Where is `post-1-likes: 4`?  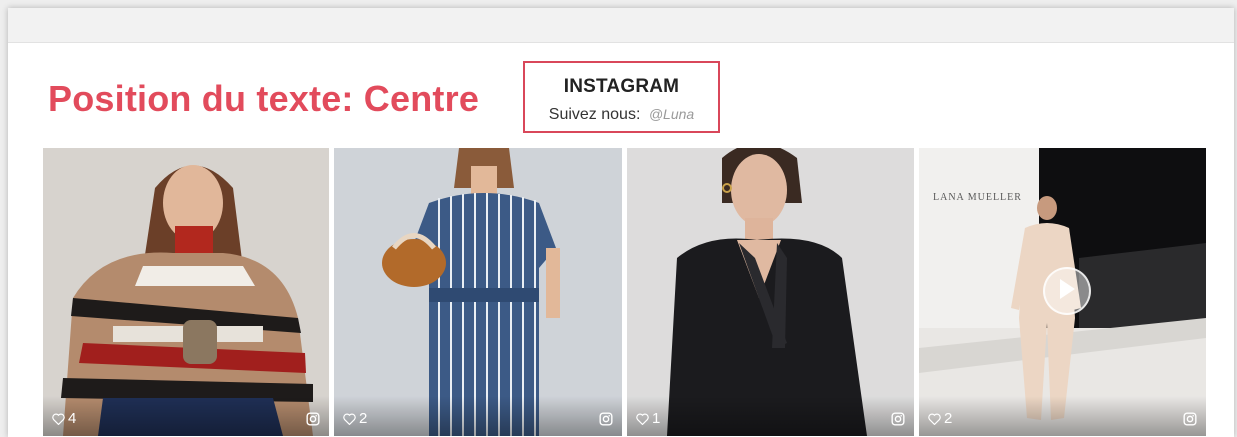 post-1-likes: 4 is located at coordinates (64, 418).